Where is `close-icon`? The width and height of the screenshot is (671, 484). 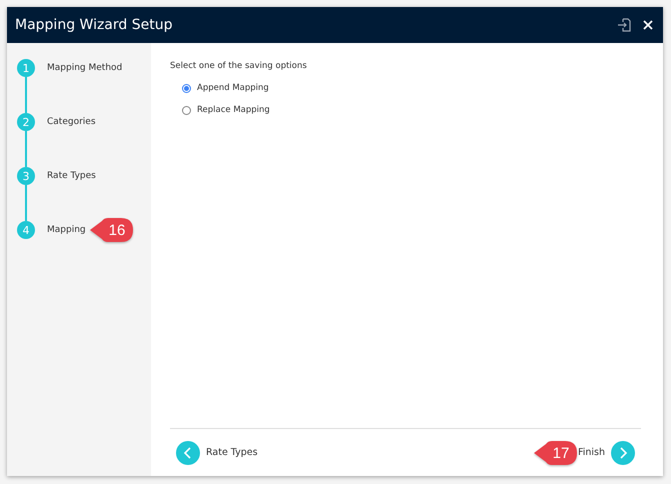 close-icon is located at coordinates (648, 25).